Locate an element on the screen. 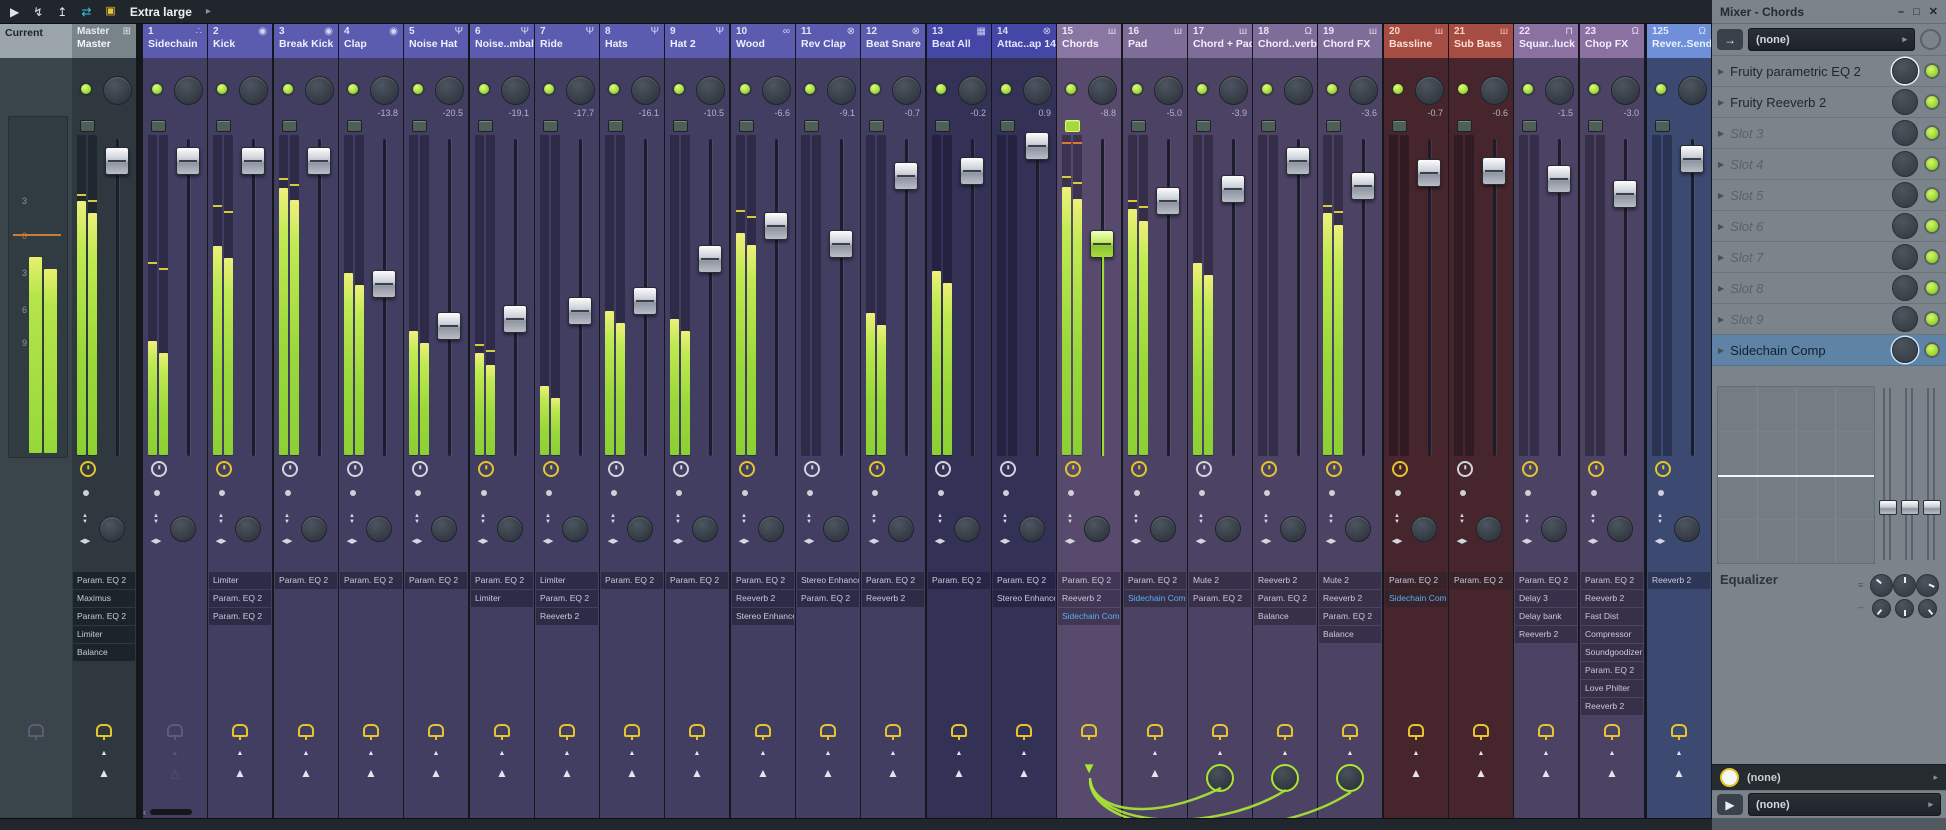 This screenshot has height=830, width=1946. fader-track is located at coordinates (841, 297).